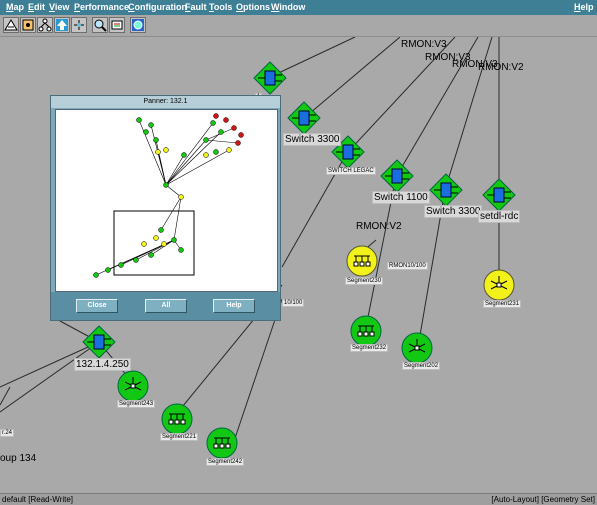 Image resolution: width=597 pixels, height=505 pixels. What do you see at coordinates (401, 197) in the screenshot?
I see `node-label: Switch 1100` at bounding box center [401, 197].